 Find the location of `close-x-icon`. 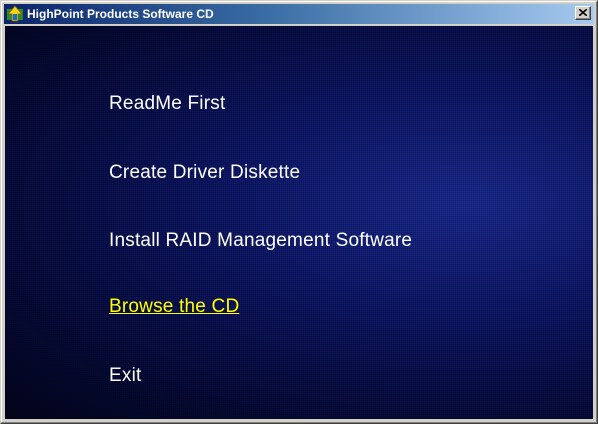

close-x-icon is located at coordinates (583, 12).